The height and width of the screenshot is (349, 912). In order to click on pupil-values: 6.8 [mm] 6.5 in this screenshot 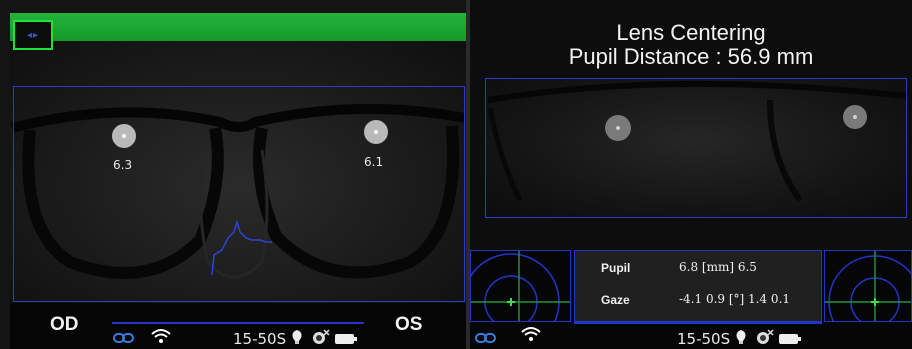, I will do `click(718, 267)`.